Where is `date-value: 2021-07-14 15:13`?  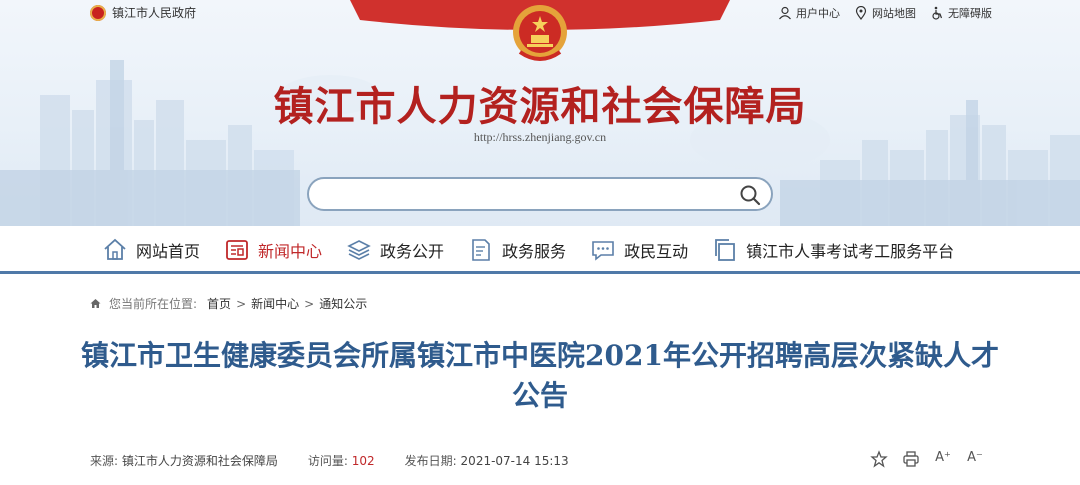 date-value: 2021-07-14 15:13 is located at coordinates (514, 461).